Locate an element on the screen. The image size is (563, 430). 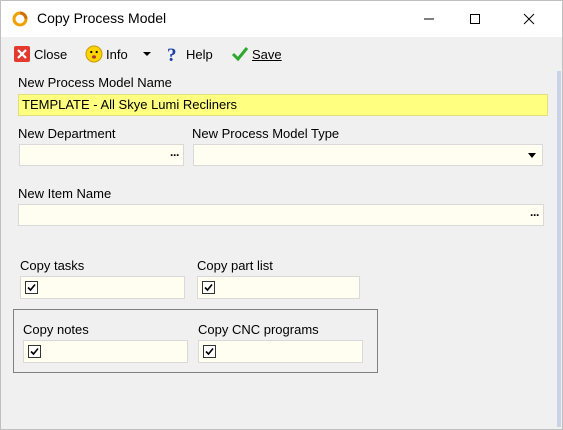
close-icon is located at coordinates (529, 19).